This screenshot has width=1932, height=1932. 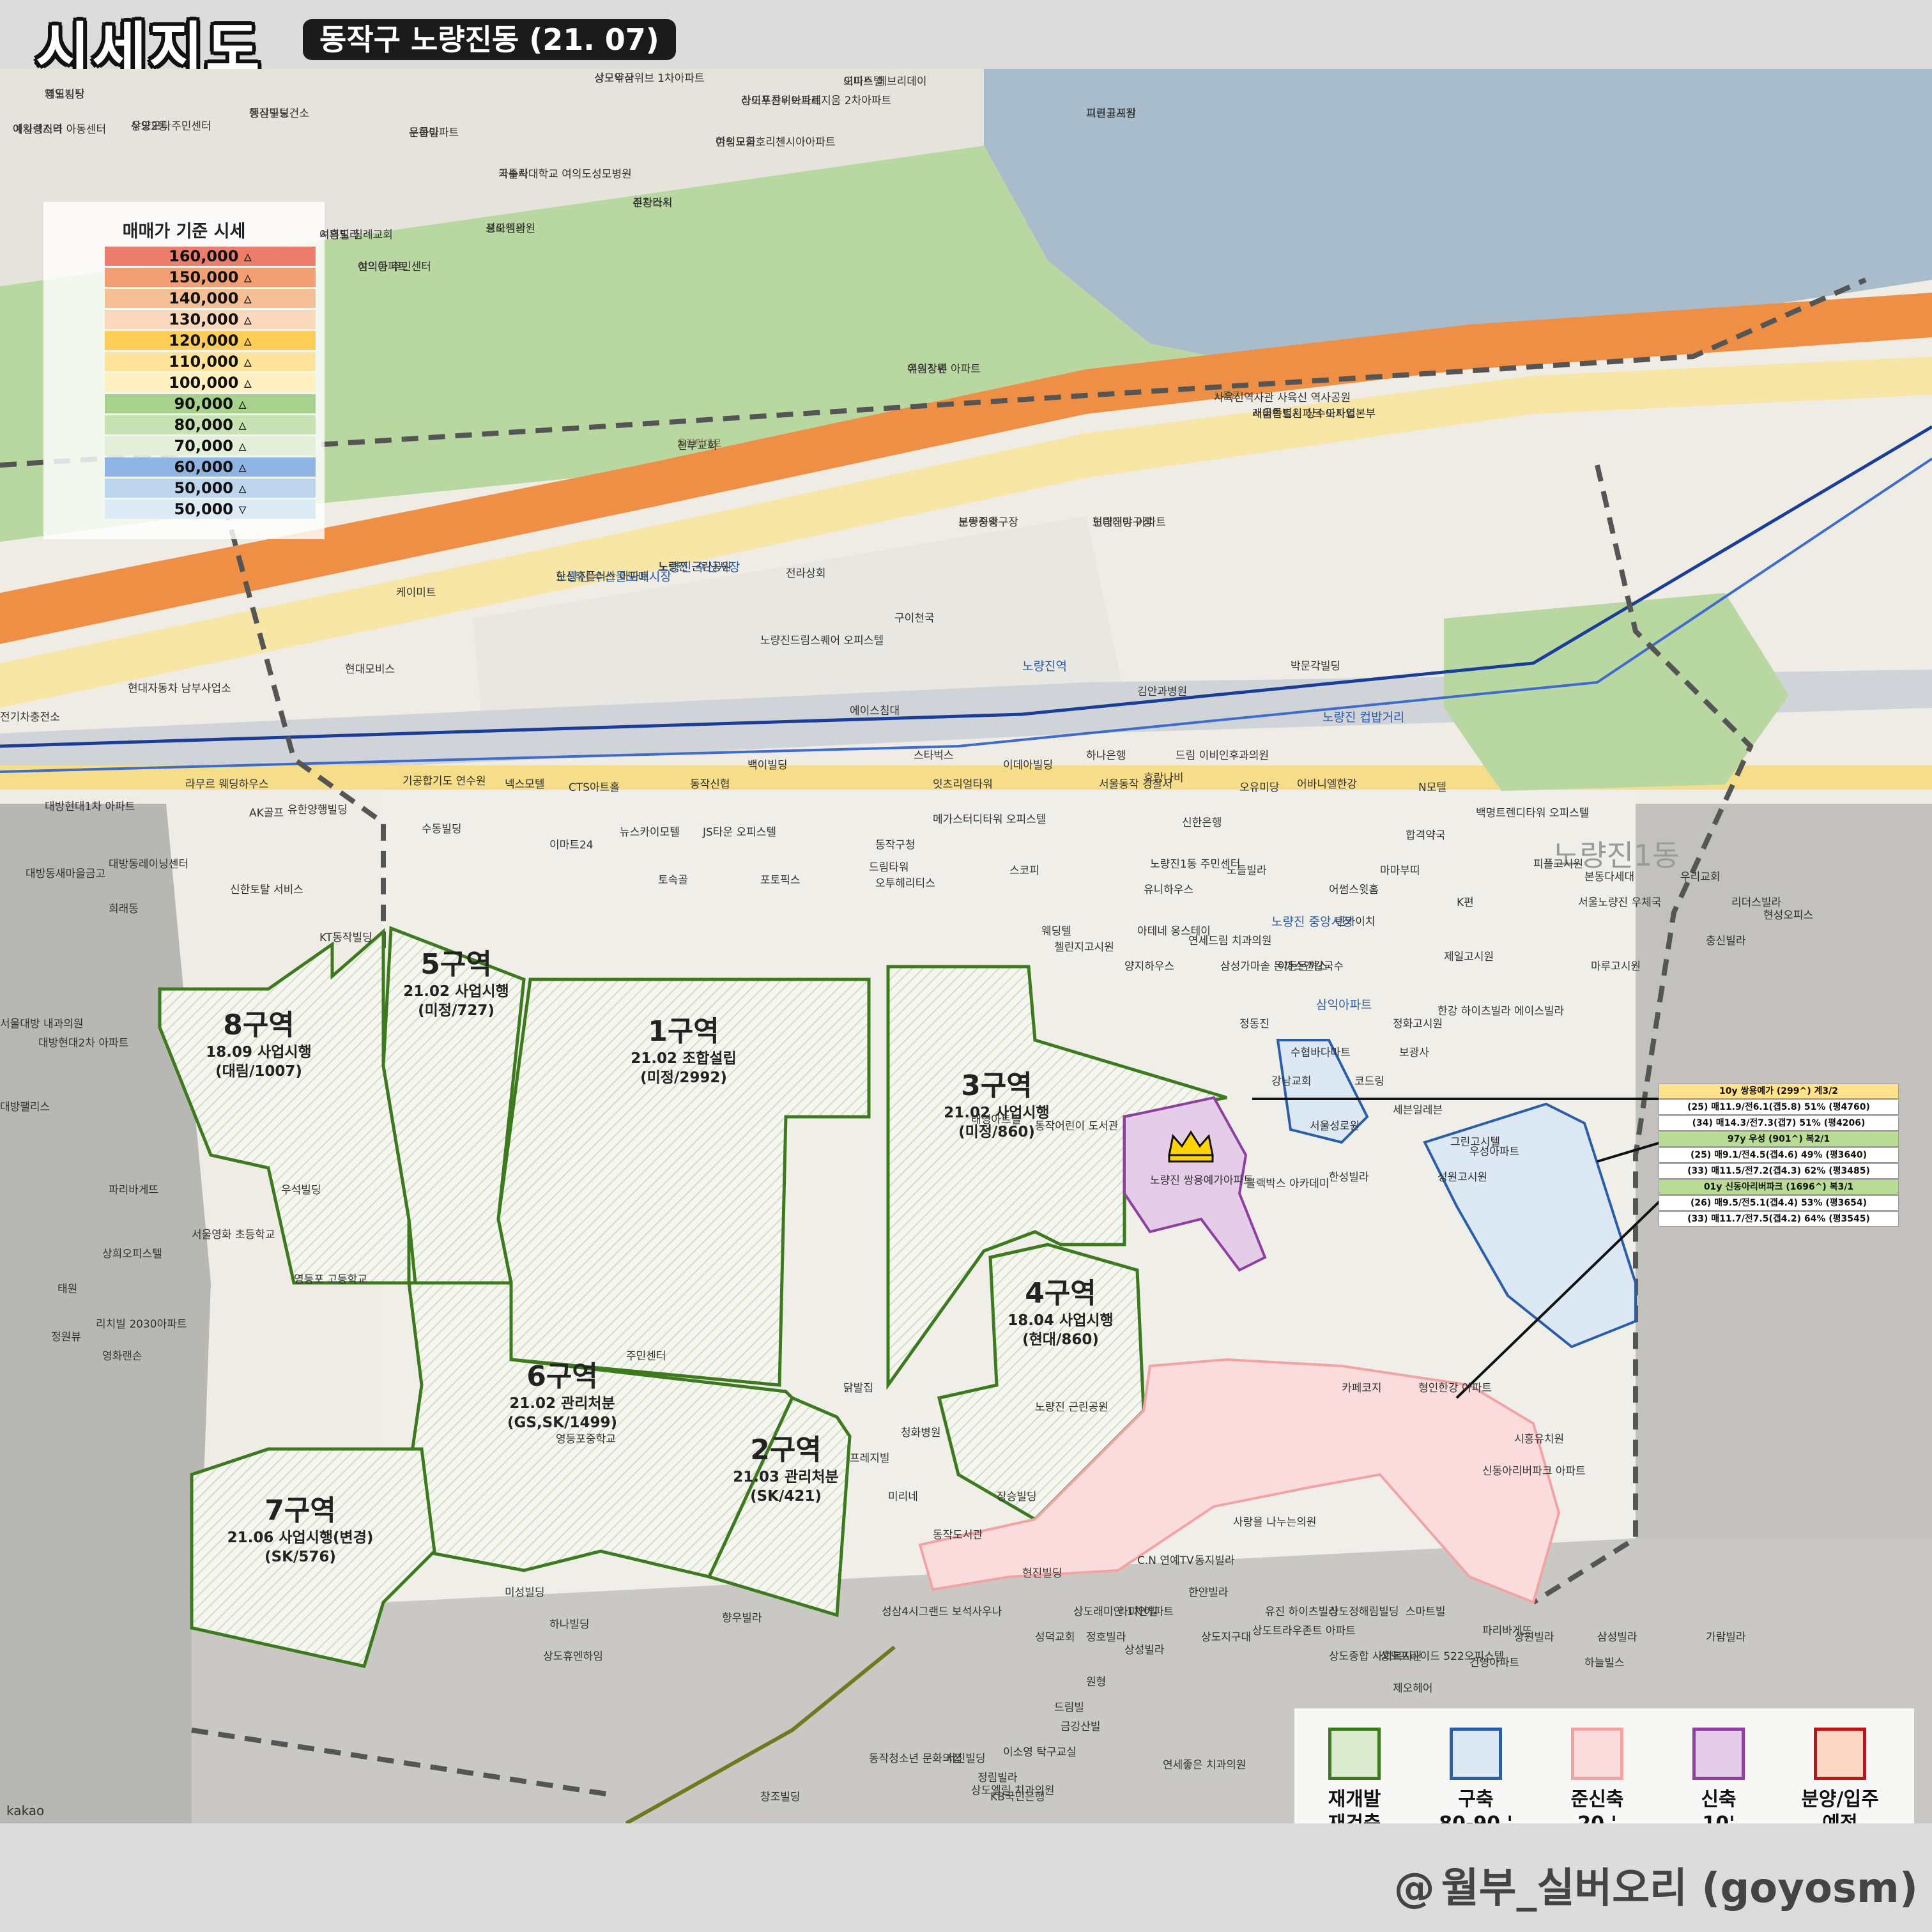 What do you see at coordinates (1069, 1706) in the screenshot?
I see `map-place-label: 드림빌` at bounding box center [1069, 1706].